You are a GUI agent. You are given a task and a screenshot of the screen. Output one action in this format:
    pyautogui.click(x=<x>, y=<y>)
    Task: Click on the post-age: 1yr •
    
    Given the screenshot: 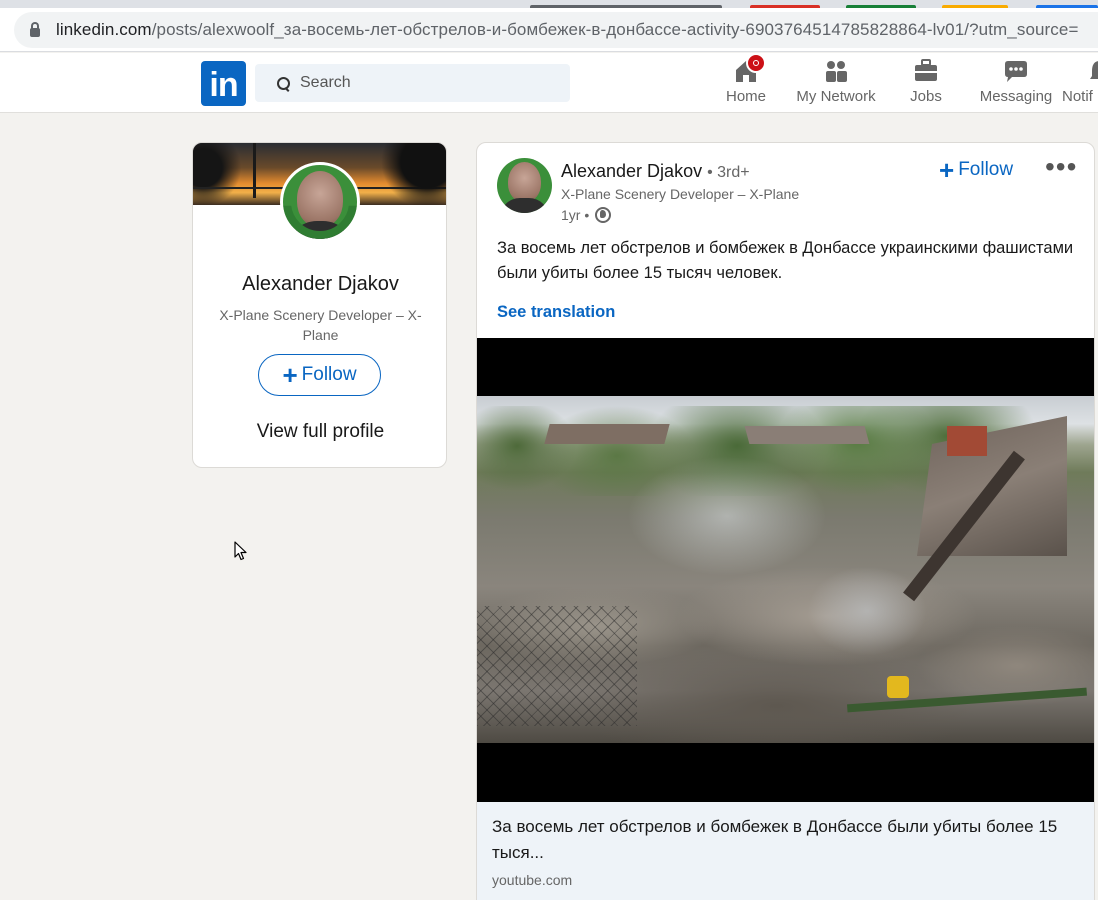 What is the action you would take?
    pyautogui.click(x=575, y=215)
    